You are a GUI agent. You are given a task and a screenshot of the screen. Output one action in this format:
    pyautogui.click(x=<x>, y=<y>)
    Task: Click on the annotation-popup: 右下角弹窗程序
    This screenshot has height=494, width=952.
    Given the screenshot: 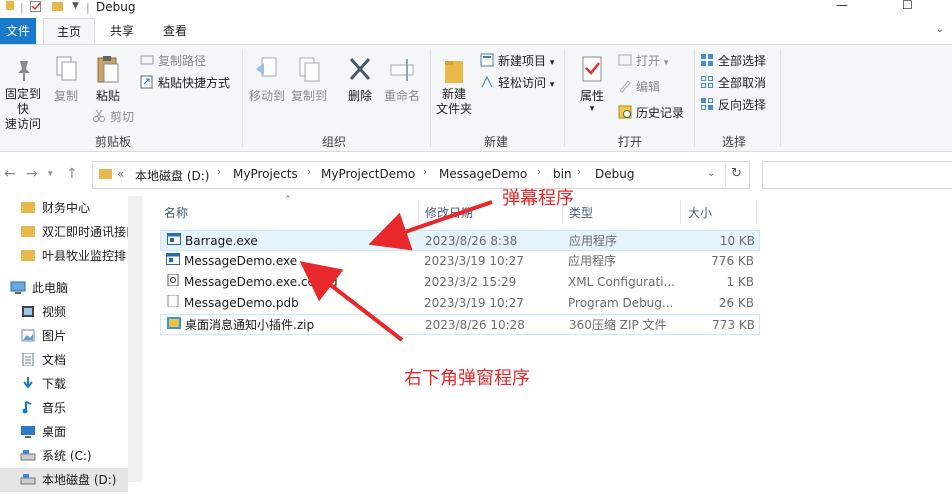 What is the action you would take?
    pyautogui.click(x=467, y=378)
    